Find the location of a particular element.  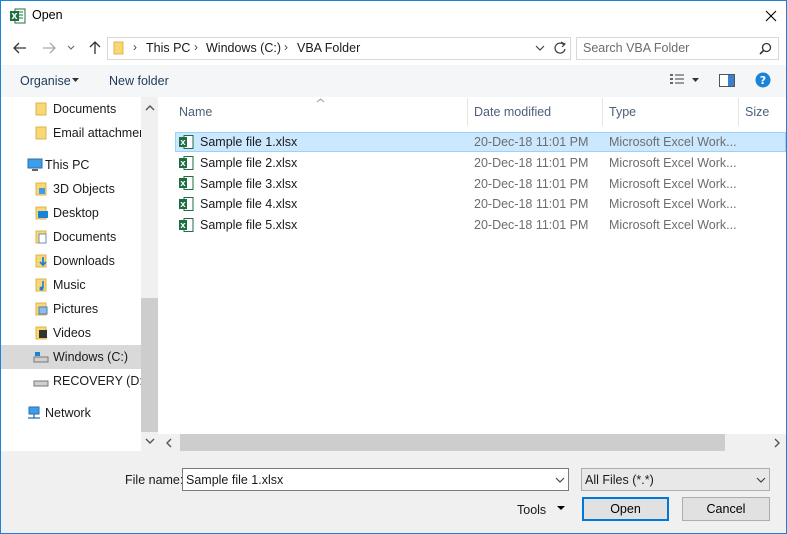

nav-item-email-attachments: Email attachmen is located at coordinates (73, 133).